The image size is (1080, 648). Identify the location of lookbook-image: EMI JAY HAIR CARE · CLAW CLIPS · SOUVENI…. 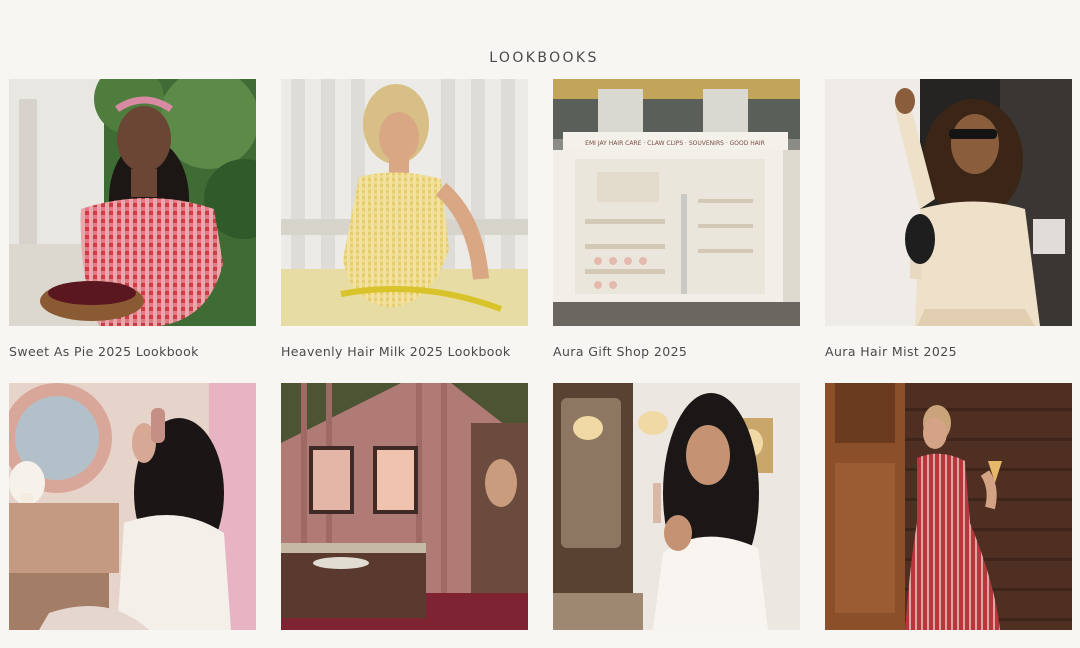
(676, 202).